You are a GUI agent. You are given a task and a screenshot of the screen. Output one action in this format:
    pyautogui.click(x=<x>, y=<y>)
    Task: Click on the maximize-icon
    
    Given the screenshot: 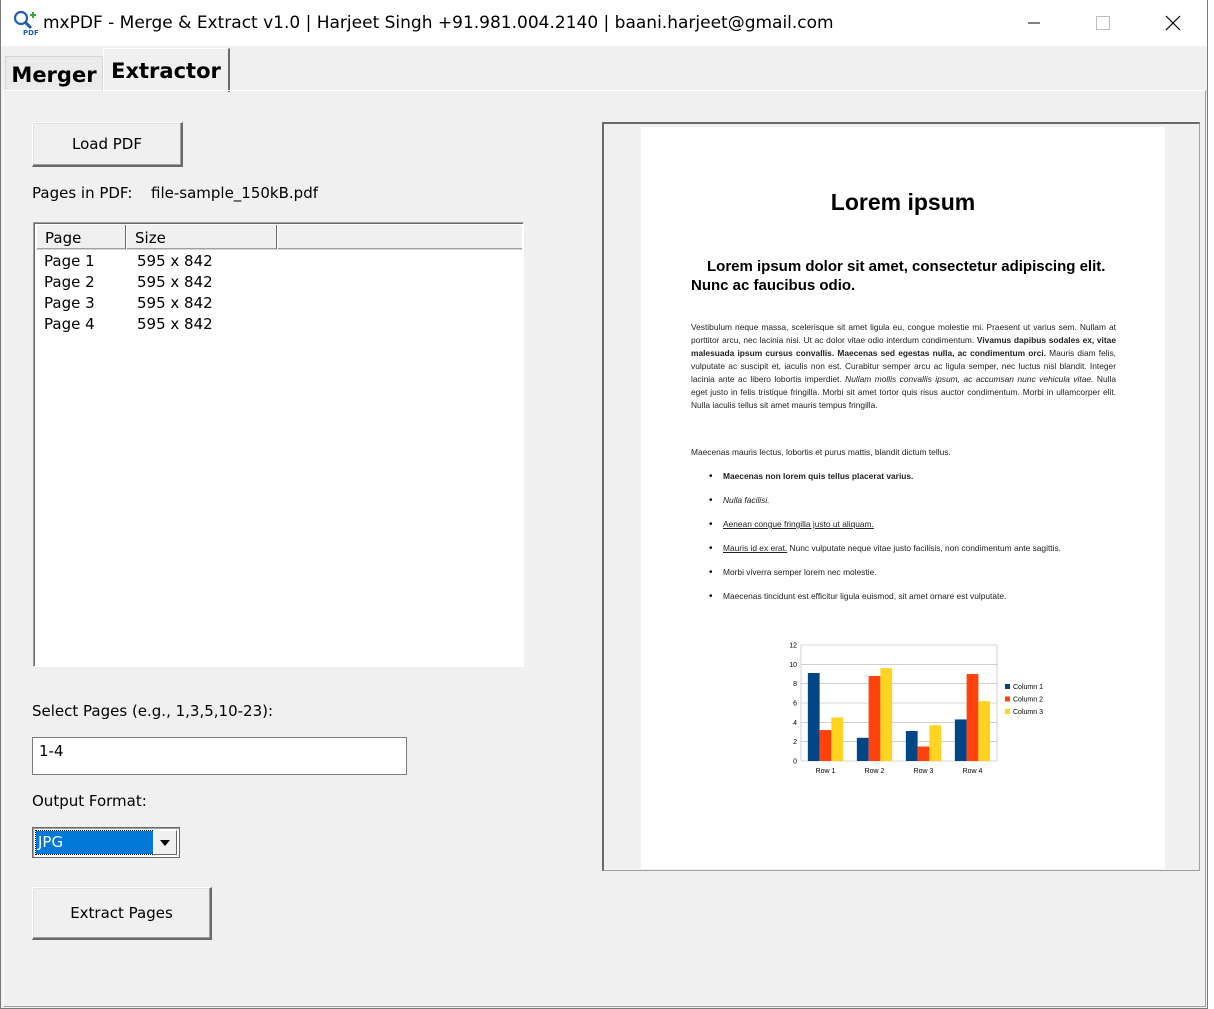 What is the action you would take?
    pyautogui.click(x=1103, y=23)
    